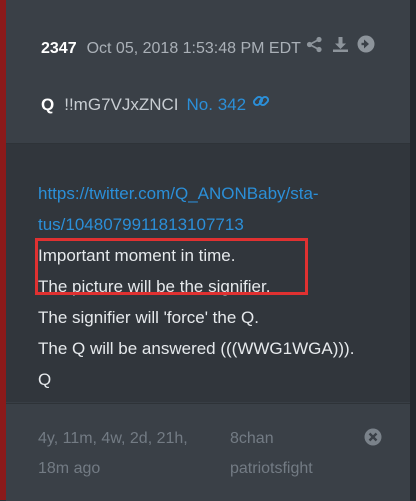 The image size is (416, 501). I want to click on post-author-line: Q !!mG7VJxZNCI No. 342, so click(155, 104).